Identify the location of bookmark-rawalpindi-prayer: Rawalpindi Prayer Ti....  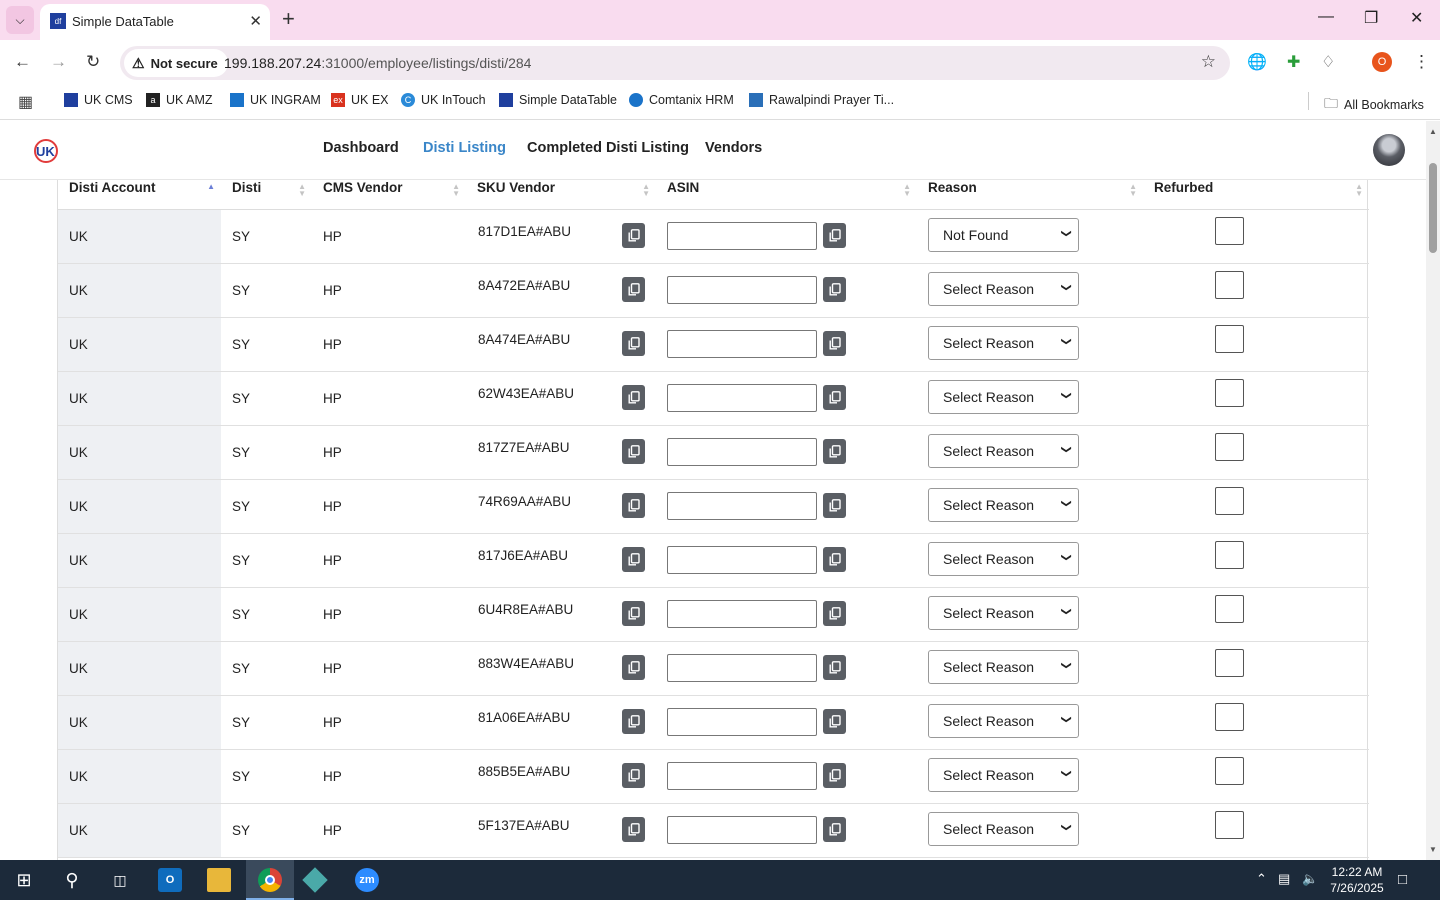
(821, 100).